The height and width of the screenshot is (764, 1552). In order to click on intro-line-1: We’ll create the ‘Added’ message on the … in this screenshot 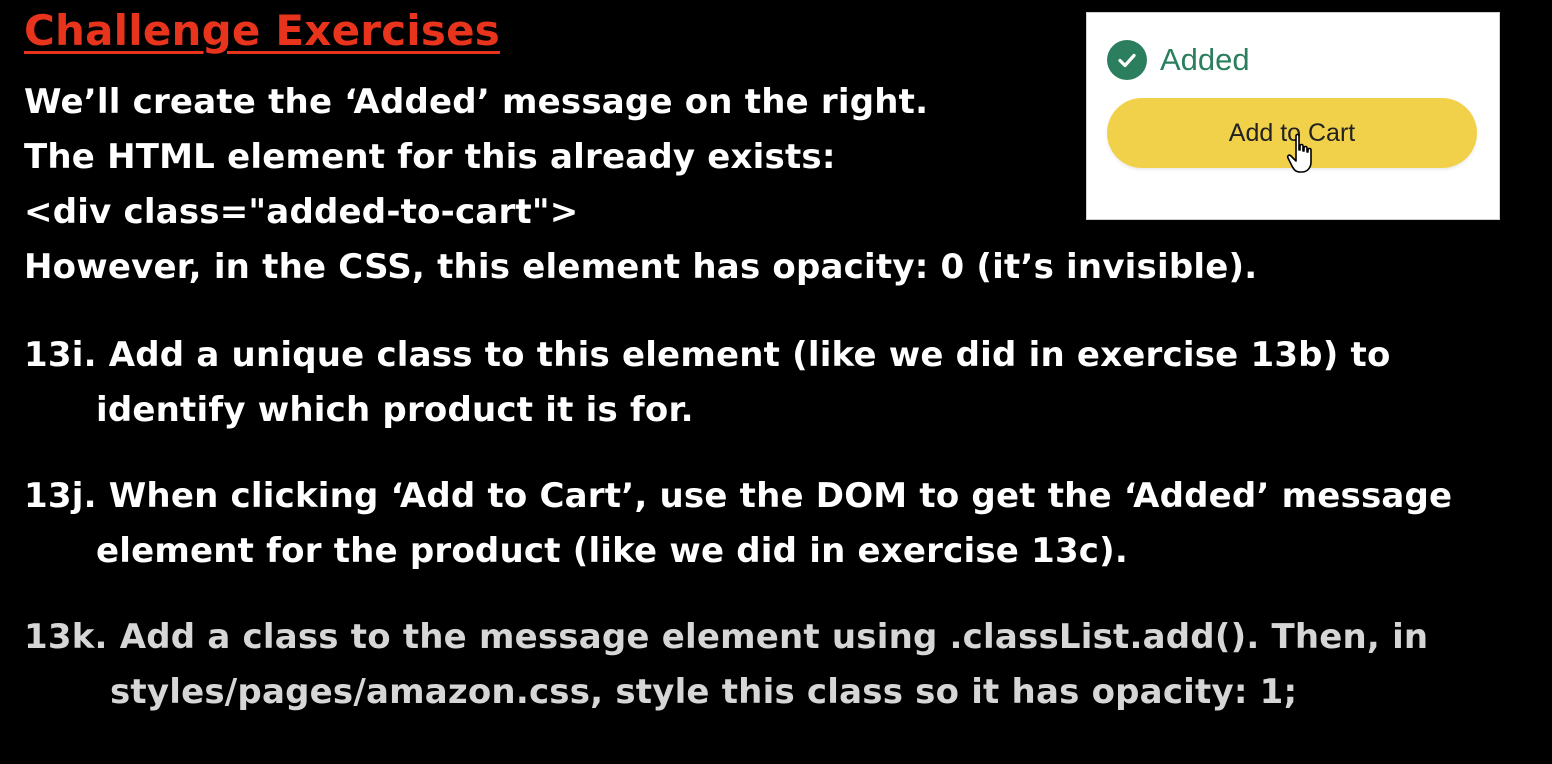, I will do `click(476, 102)`.